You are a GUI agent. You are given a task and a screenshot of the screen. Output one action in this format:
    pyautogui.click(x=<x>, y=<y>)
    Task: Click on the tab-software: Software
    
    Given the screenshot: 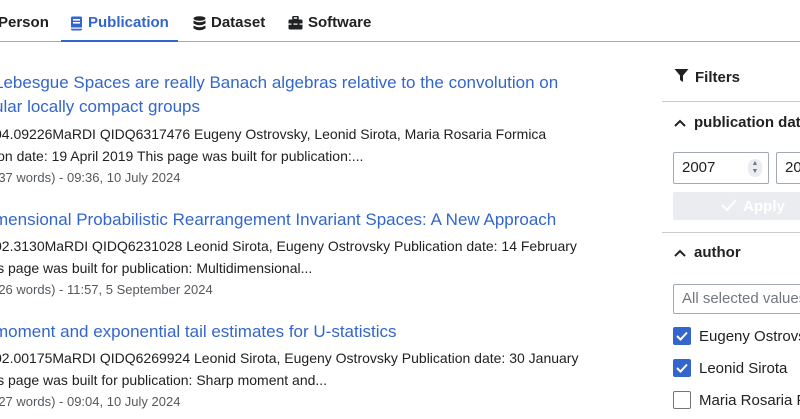 What is the action you would take?
    pyautogui.click(x=329, y=27)
    